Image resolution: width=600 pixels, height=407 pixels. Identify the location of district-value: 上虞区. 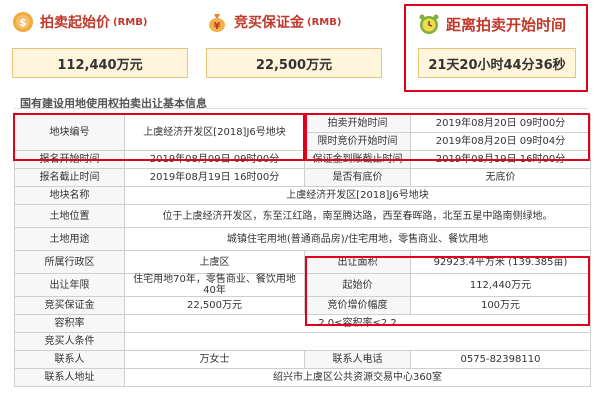
(214, 262).